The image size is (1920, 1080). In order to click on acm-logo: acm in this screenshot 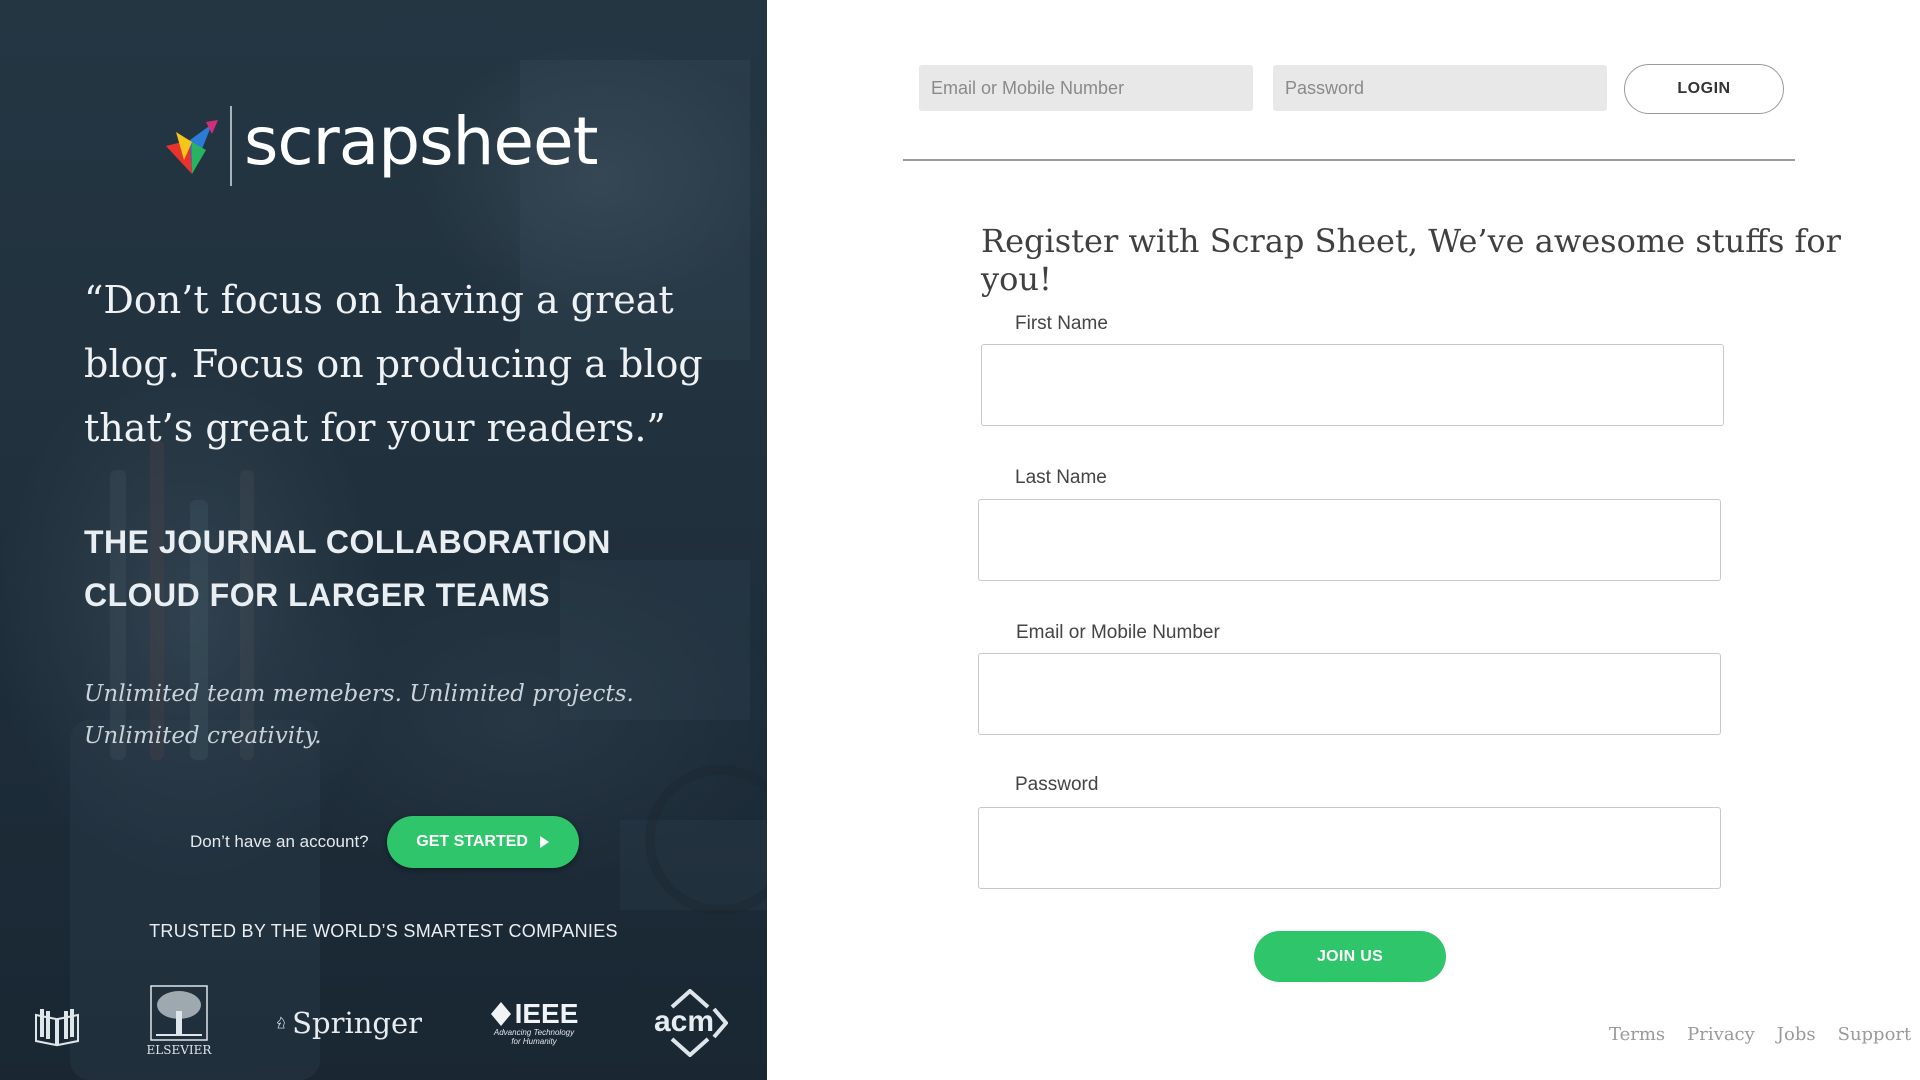, I will do `click(690, 1023)`.